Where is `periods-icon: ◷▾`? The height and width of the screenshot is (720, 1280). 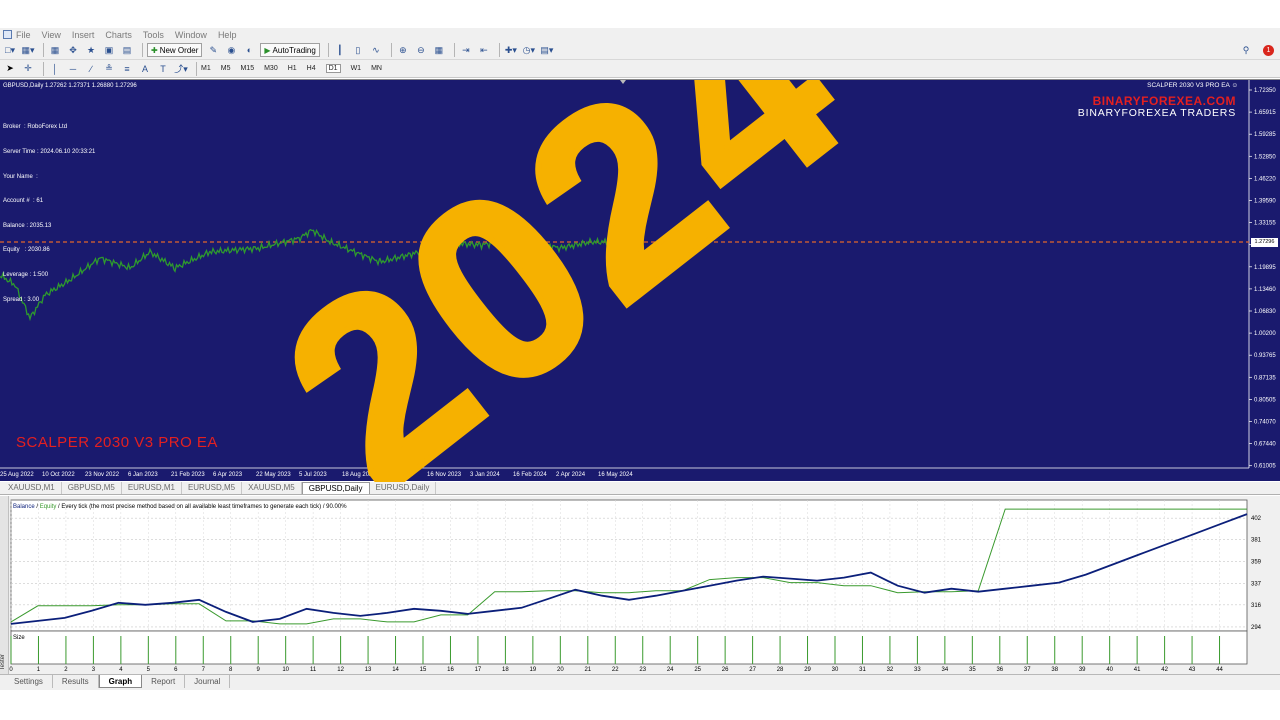
periods-icon: ◷▾ is located at coordinates (529, 50).